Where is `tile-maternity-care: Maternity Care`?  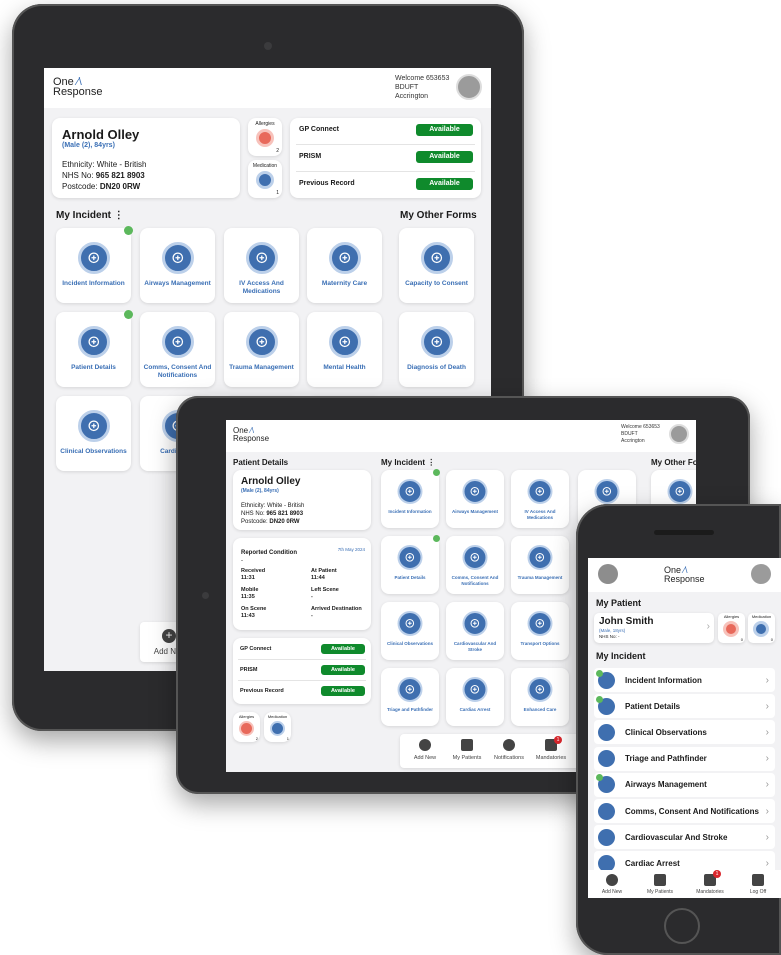
tile-maternity-care: Maternity Care is located at coordinates (344, 265).